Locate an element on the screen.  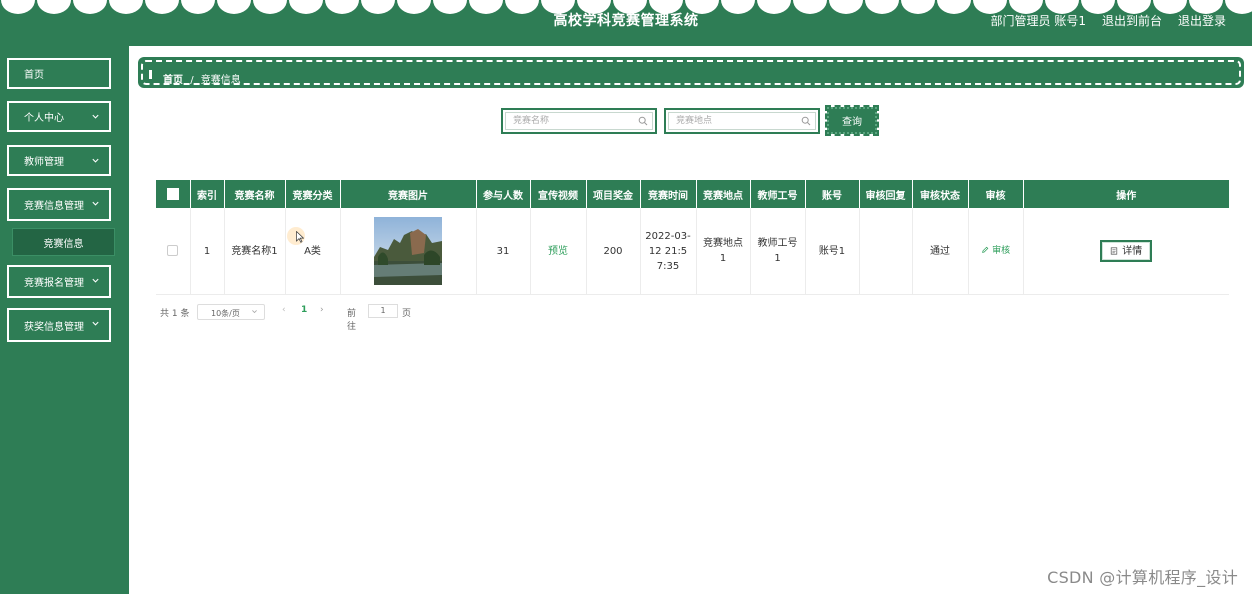
sidebar-item-label: 个人中心 is located at coordinates (44, 118).